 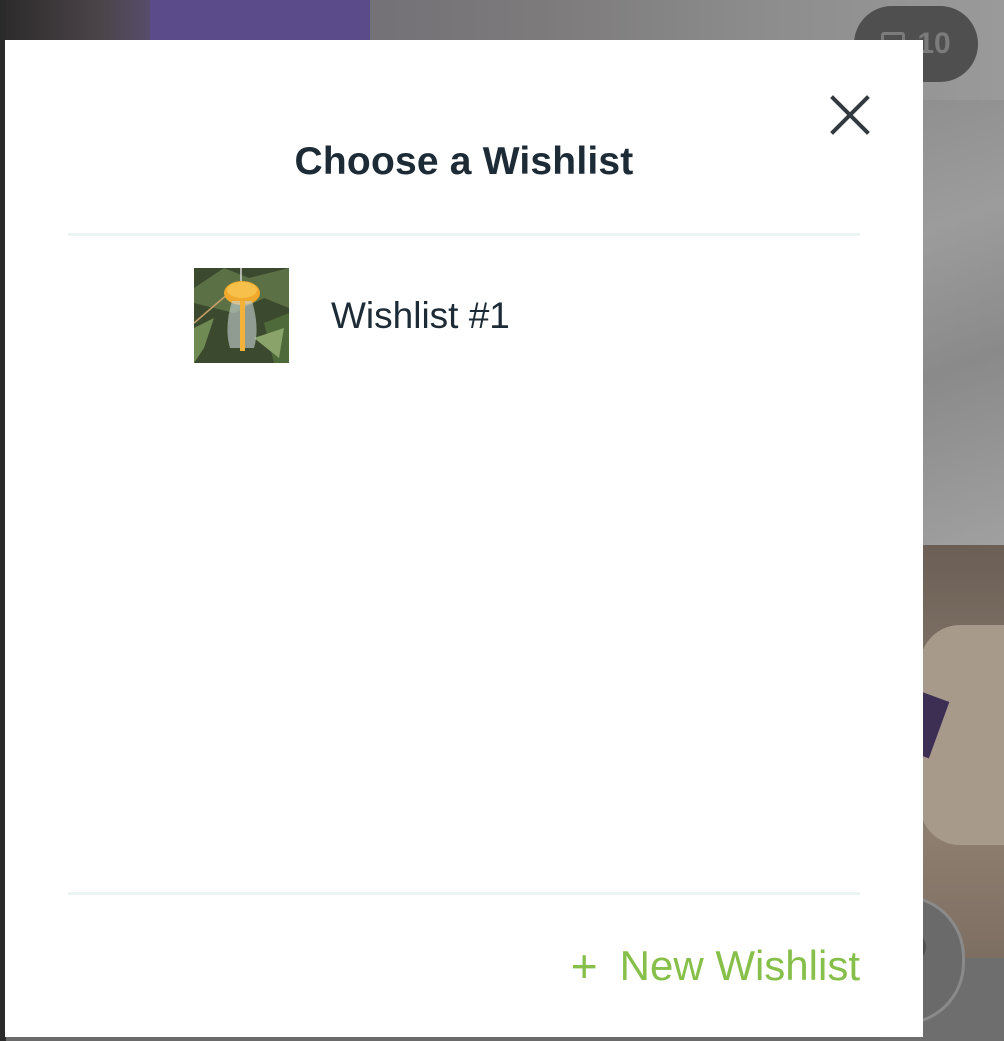 I want to click on background-image-detail, so click(x=260, y=20).